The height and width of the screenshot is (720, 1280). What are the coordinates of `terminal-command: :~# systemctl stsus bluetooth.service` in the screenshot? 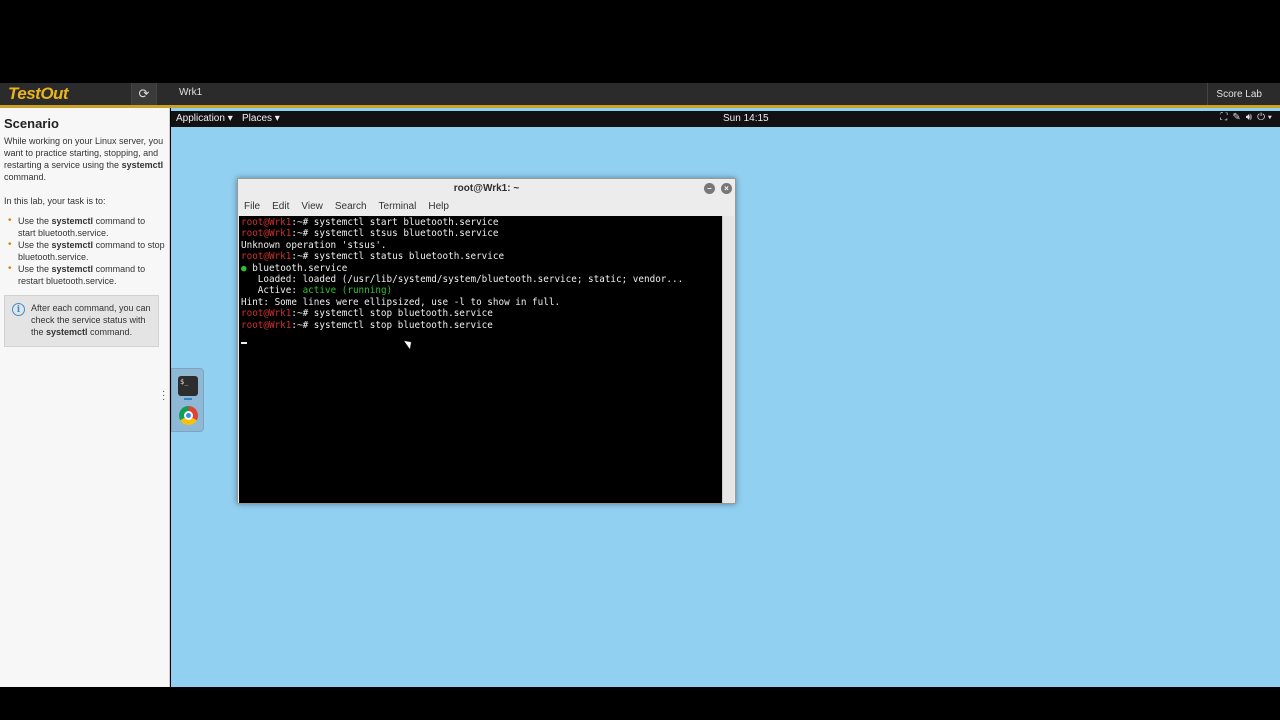 It's located at (395, 234).